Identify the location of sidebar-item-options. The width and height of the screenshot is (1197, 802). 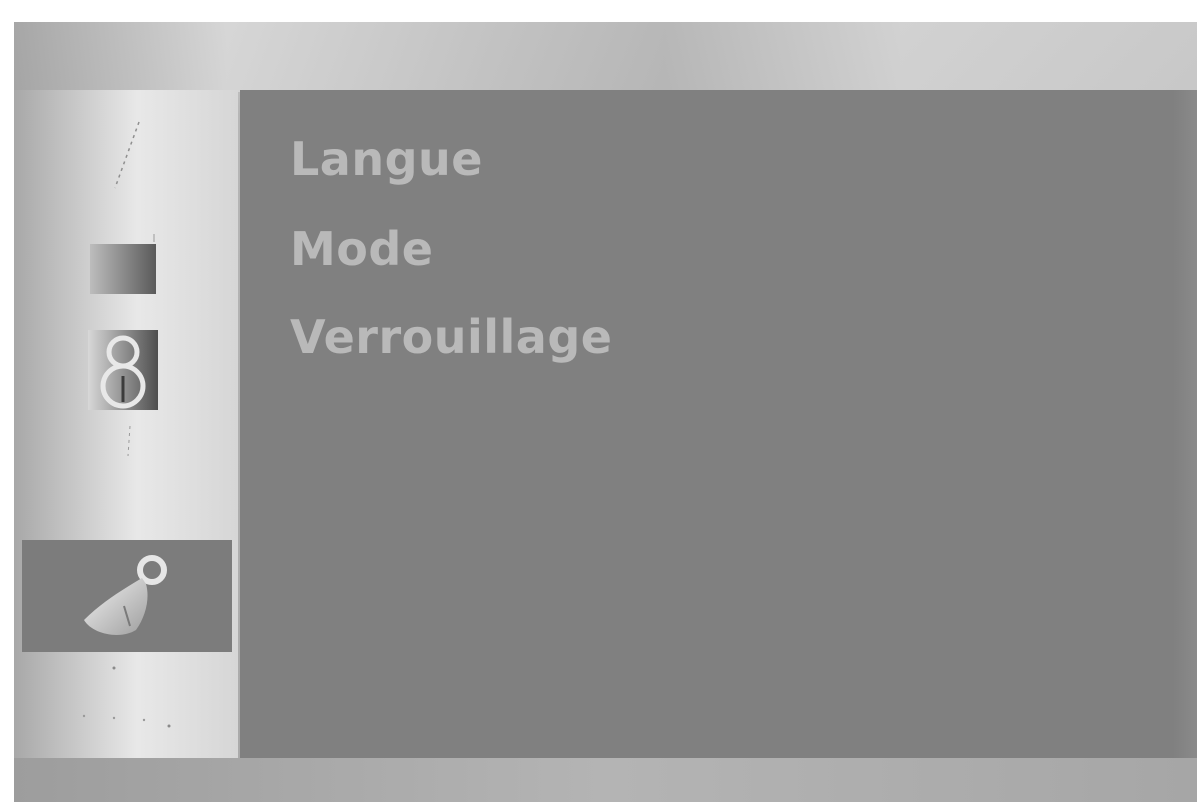
(127, 596).